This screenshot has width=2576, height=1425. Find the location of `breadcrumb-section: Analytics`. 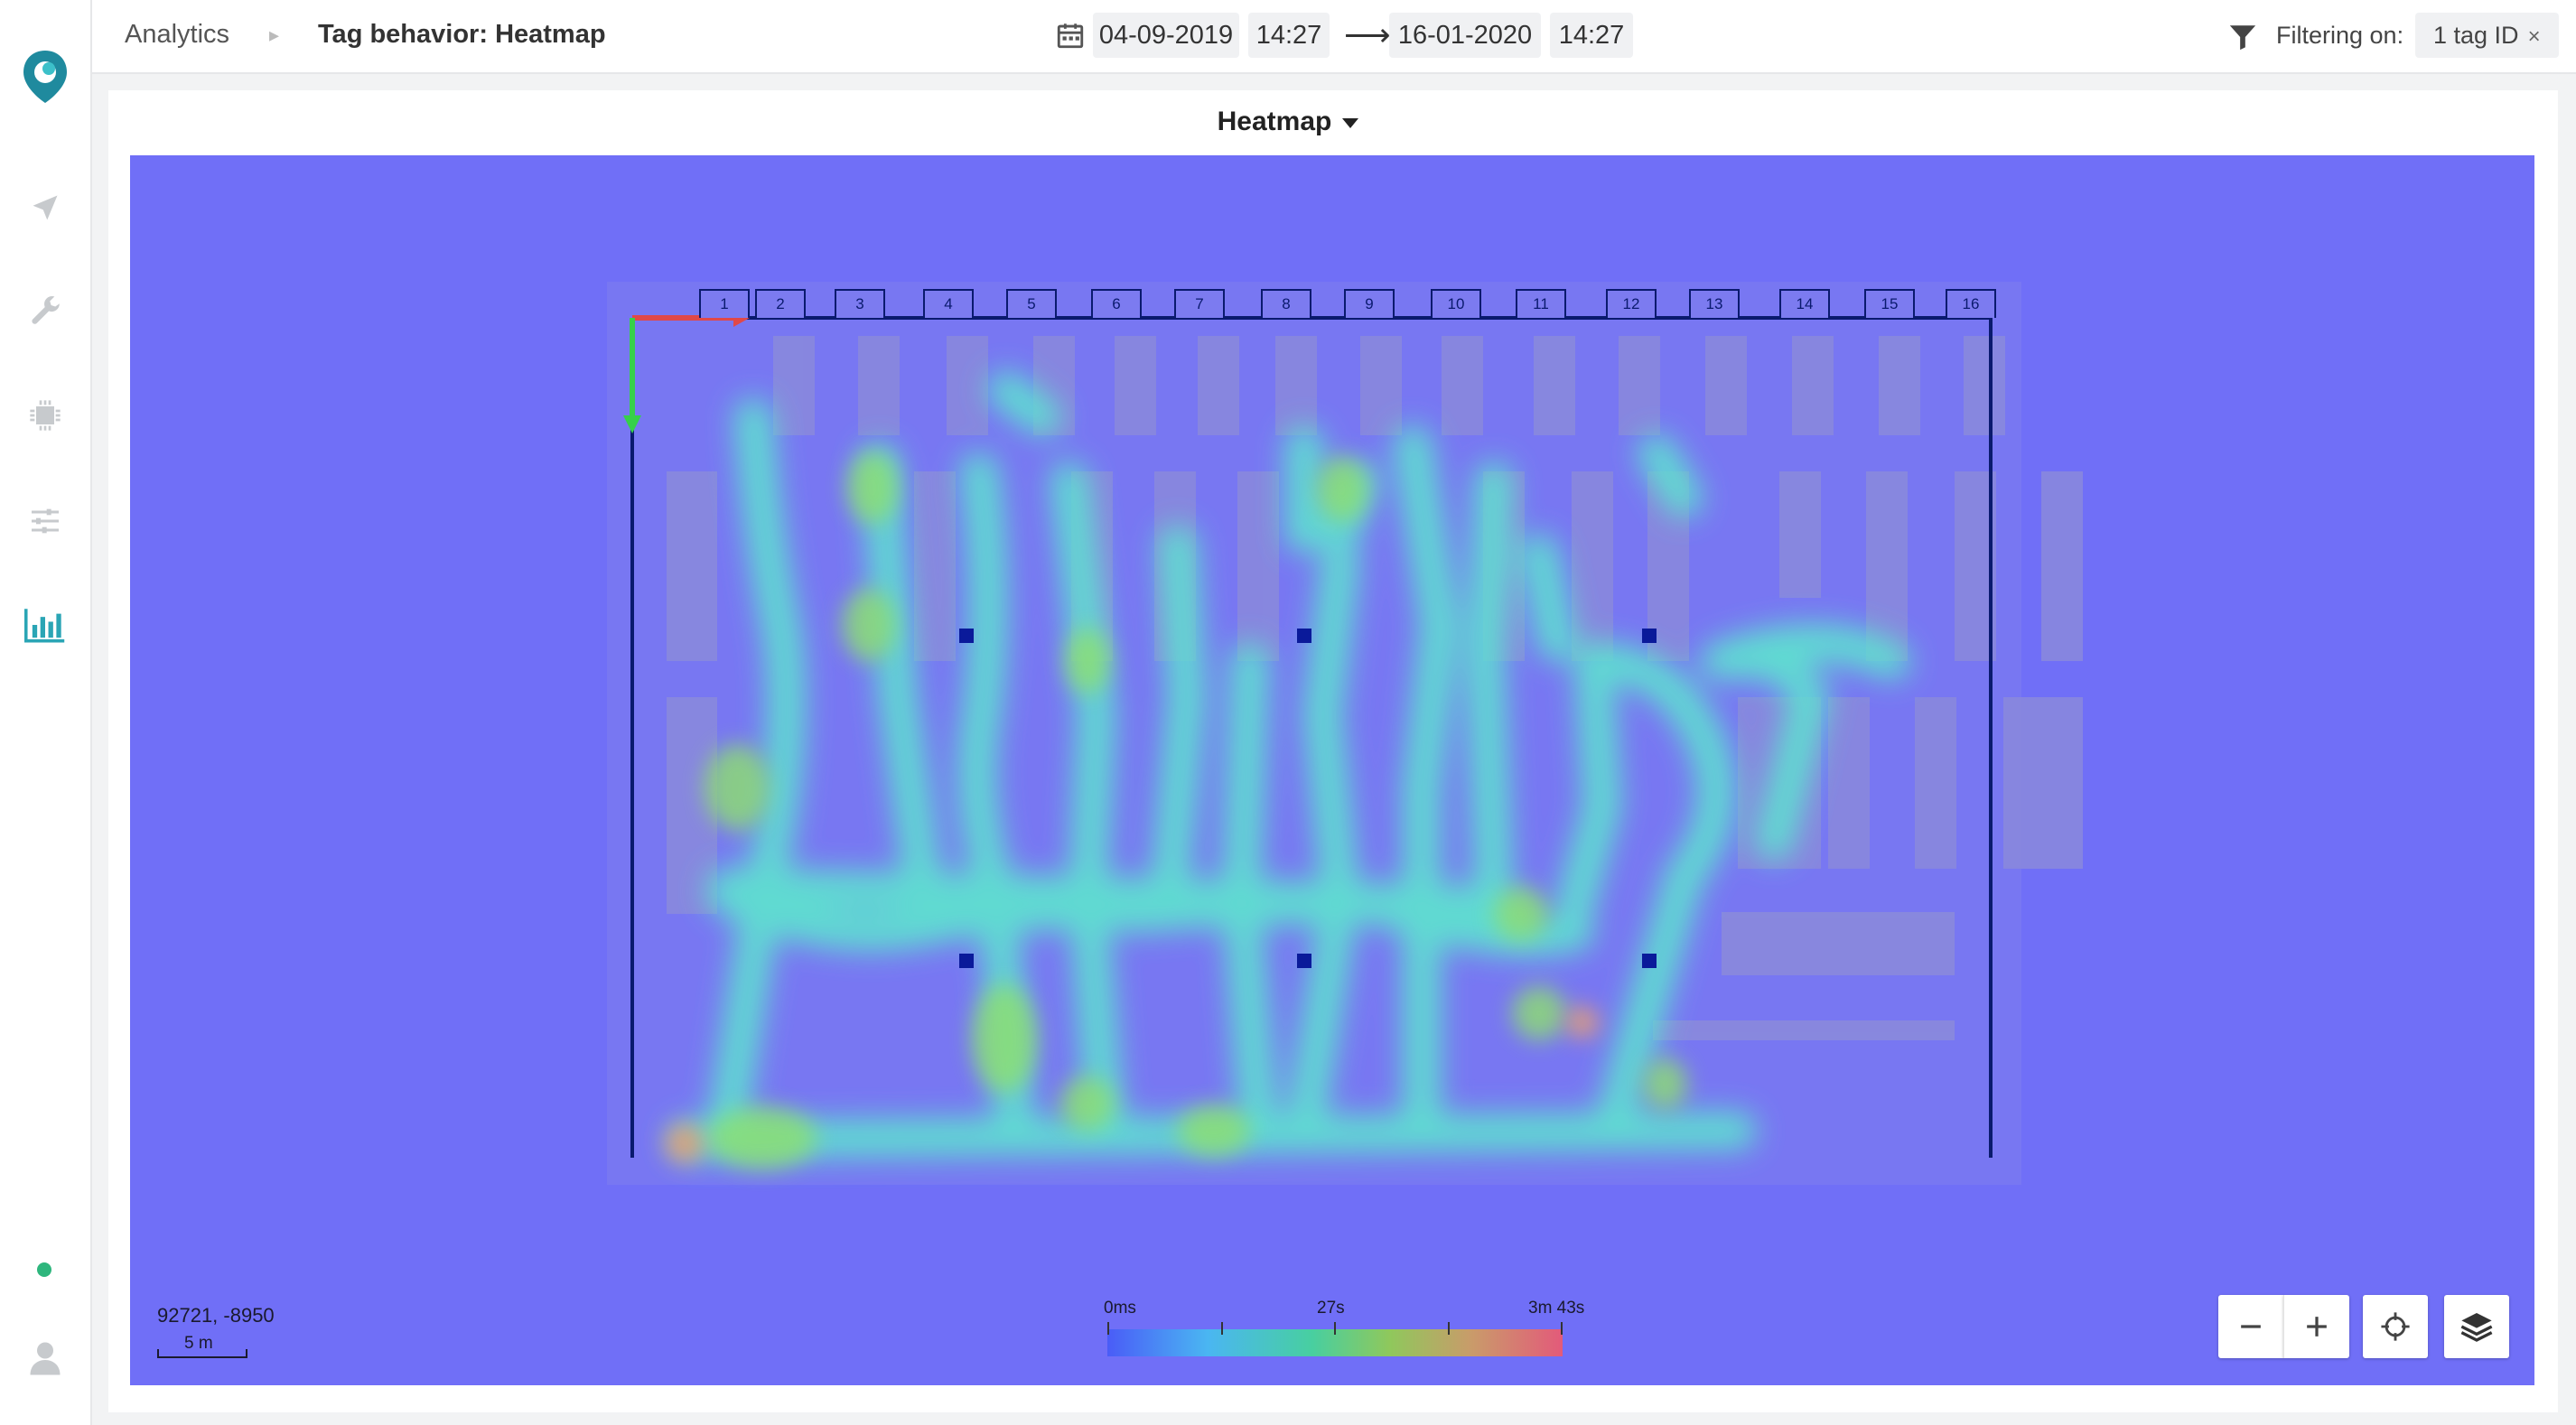

breadcrumb-section: Analytics is located at coordinates (177, 35).